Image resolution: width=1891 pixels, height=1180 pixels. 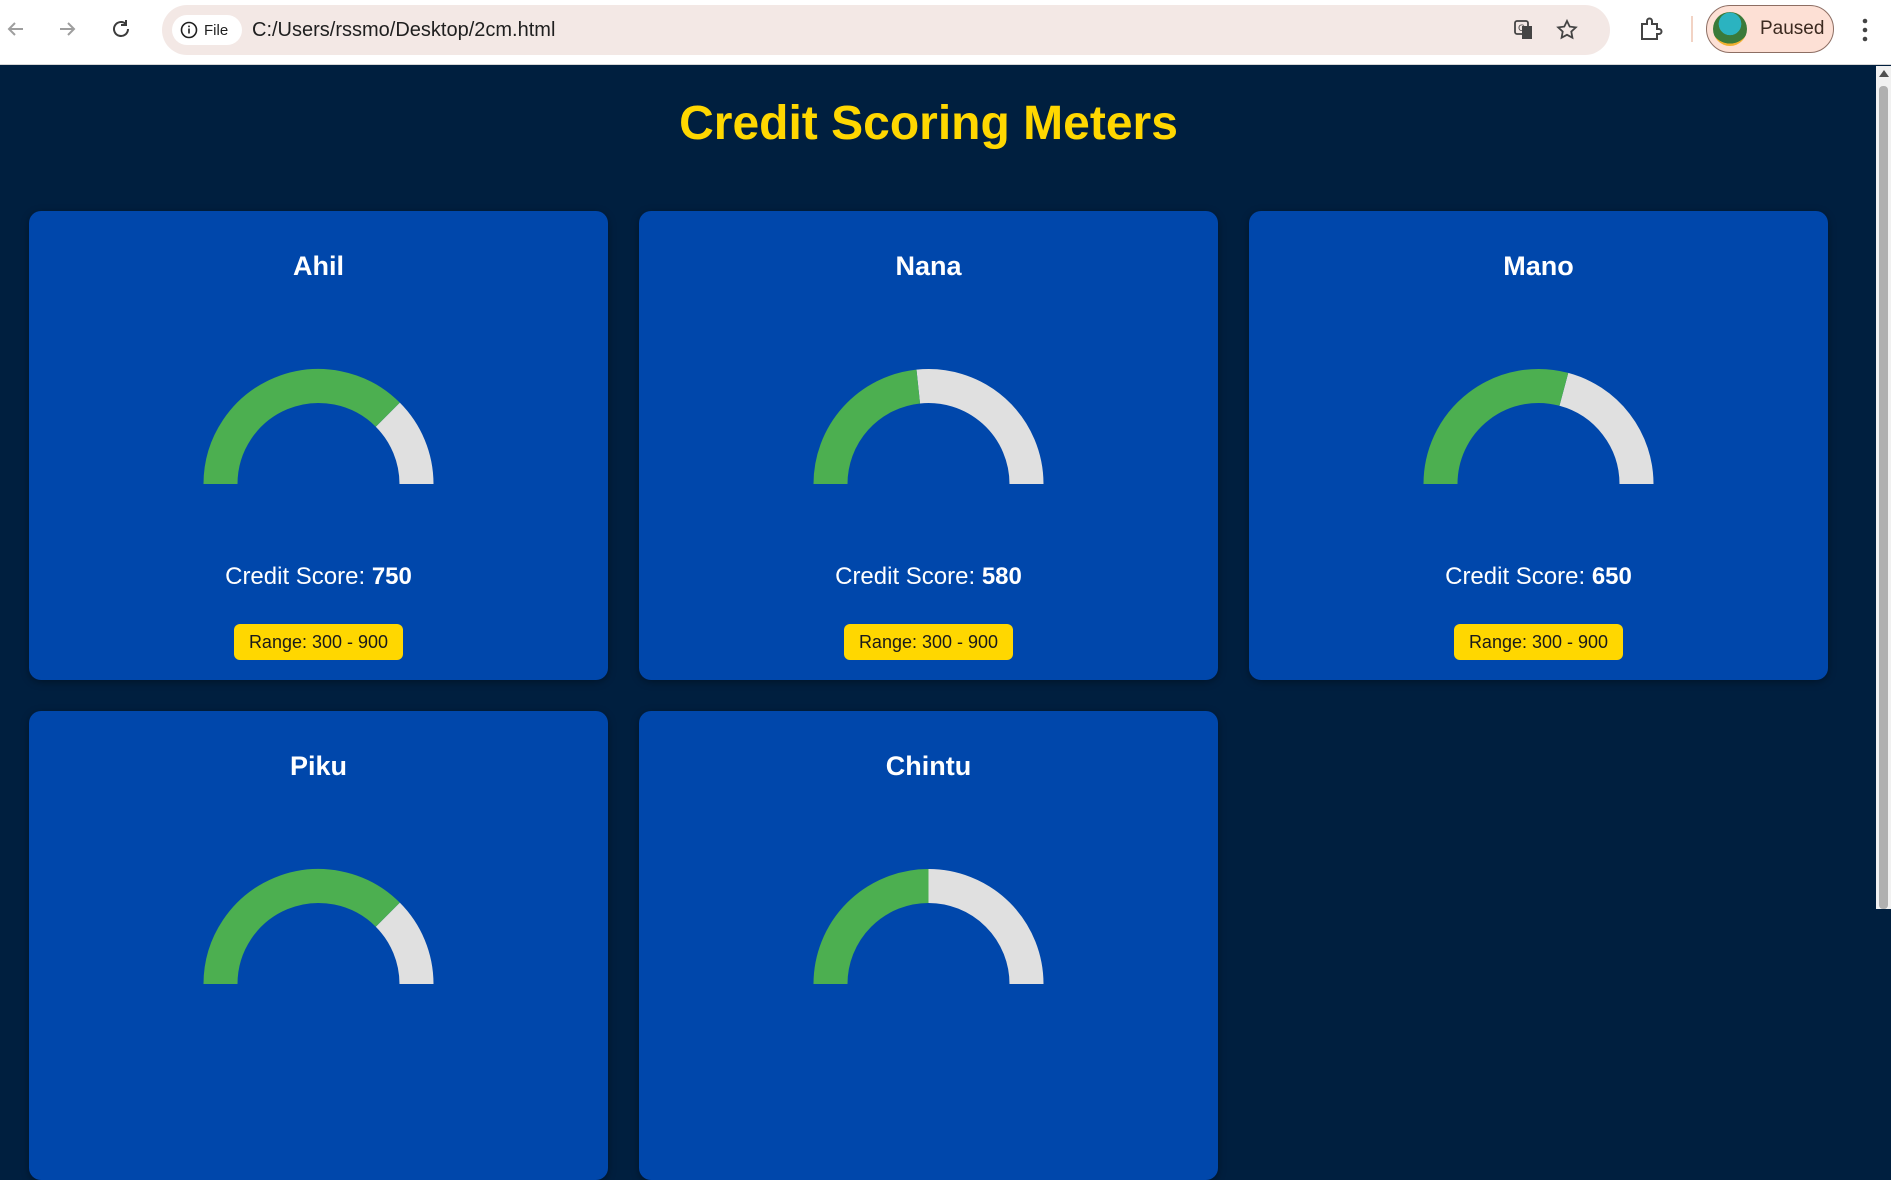 What do you see at coordinates (1611, 576) in the screenshot?
I see `credit-score-value: 650` at bounding box center [1611, 576].